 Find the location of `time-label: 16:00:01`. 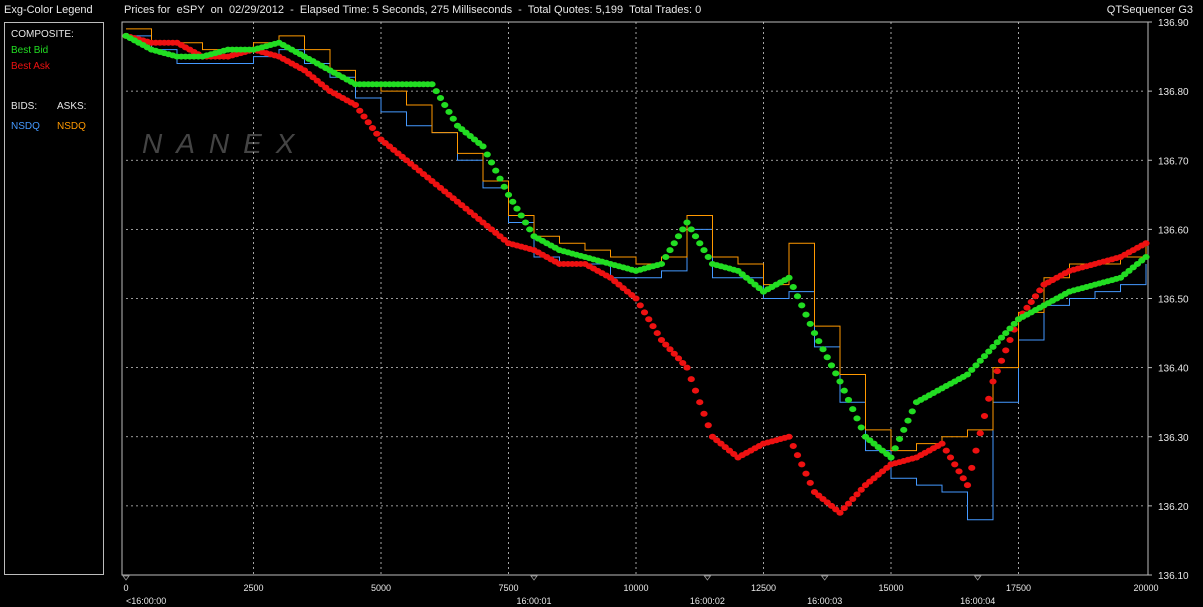

time-label: 16:00:01 is located at coordinates (533, 601).